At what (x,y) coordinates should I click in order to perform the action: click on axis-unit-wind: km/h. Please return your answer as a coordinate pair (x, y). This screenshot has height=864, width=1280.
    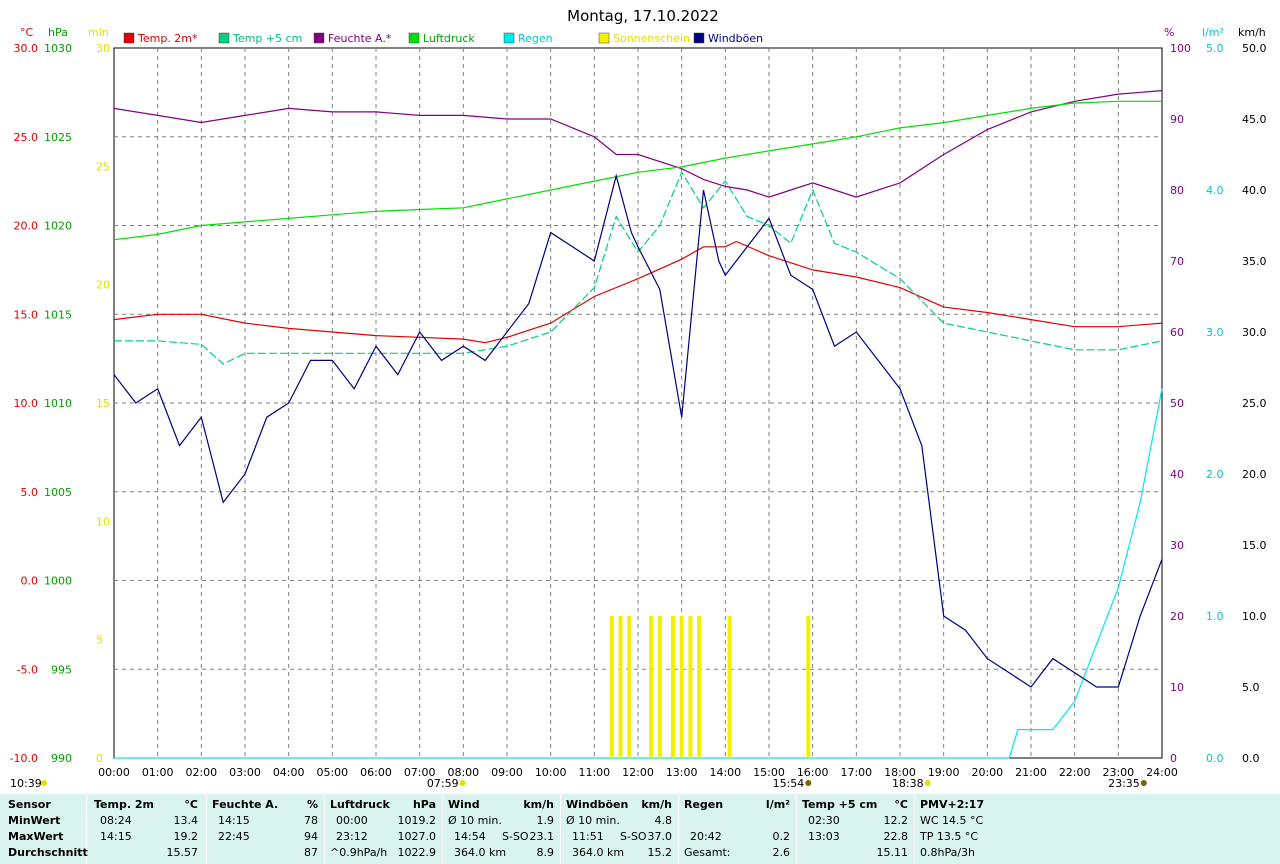
    Looking at the image, I should click on (1252, 32).